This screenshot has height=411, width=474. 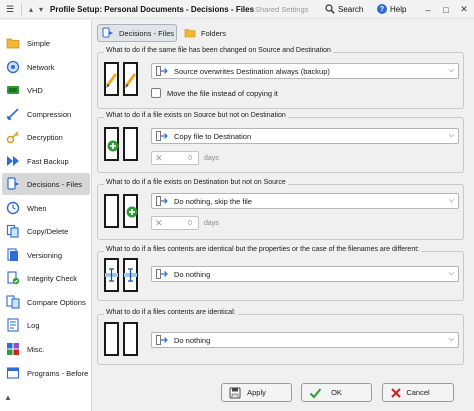 I want to click on sidebar-item-label: VHD, so click(x=35, y=90).